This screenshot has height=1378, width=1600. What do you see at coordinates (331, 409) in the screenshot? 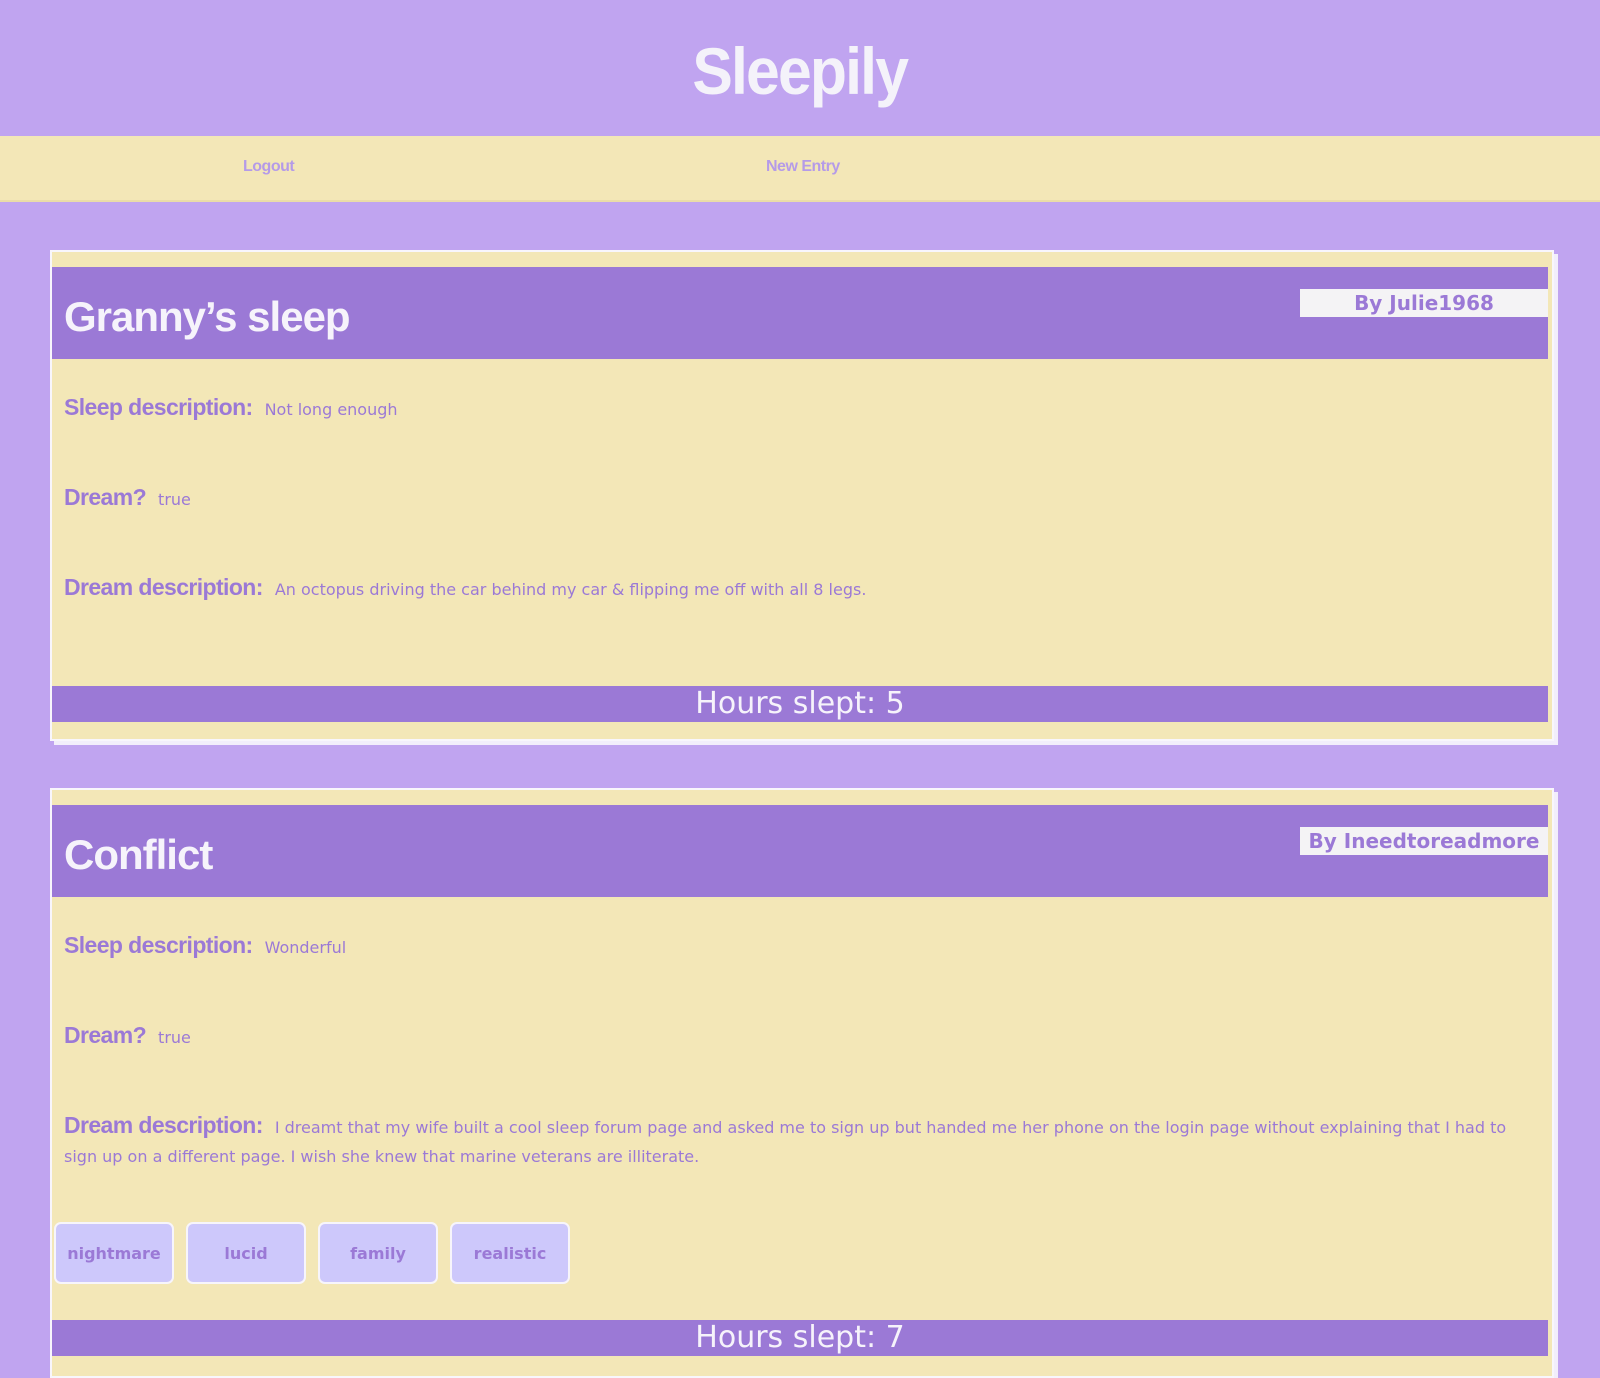
I see `sleep-description-value: Not long enough` at bounding box center [331, 409].